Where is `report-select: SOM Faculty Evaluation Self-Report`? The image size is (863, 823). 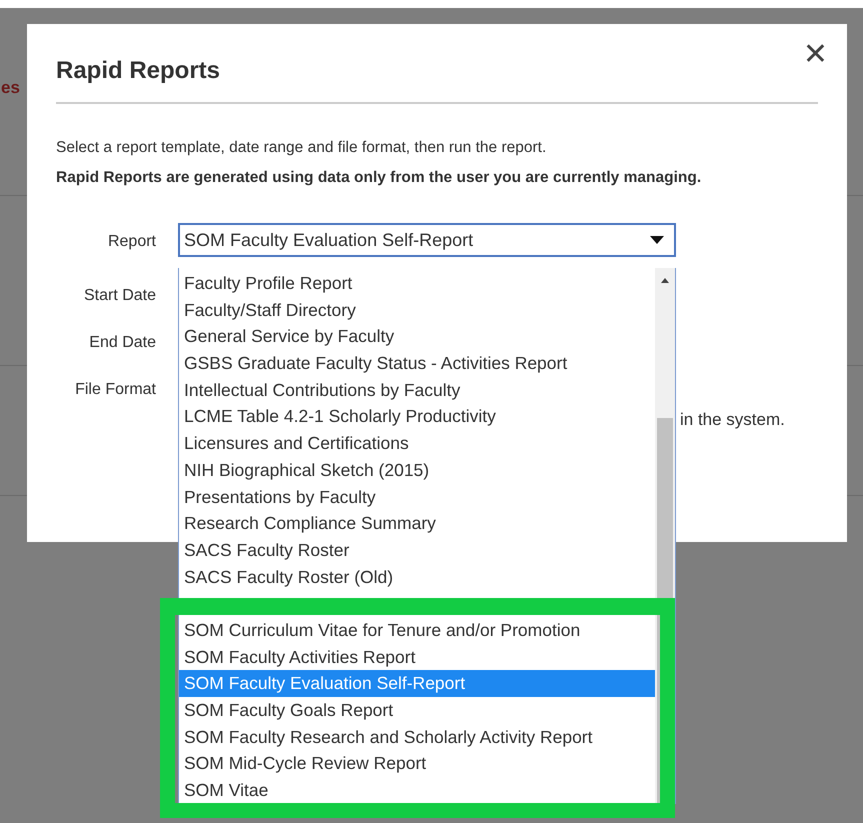 report-select: SOM Faculty Evaluation Self-Report is located at coordinates (427, 240).